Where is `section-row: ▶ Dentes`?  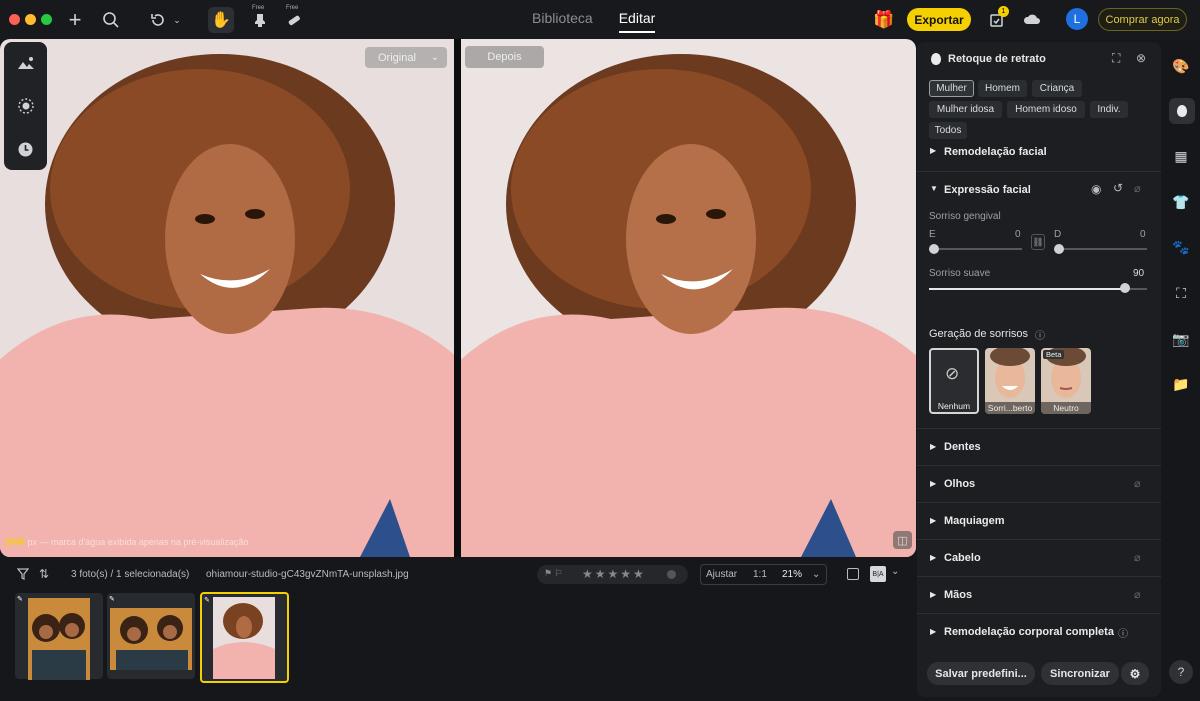
section-row: ▶ Dentes is located at coordinates (1039, 446).